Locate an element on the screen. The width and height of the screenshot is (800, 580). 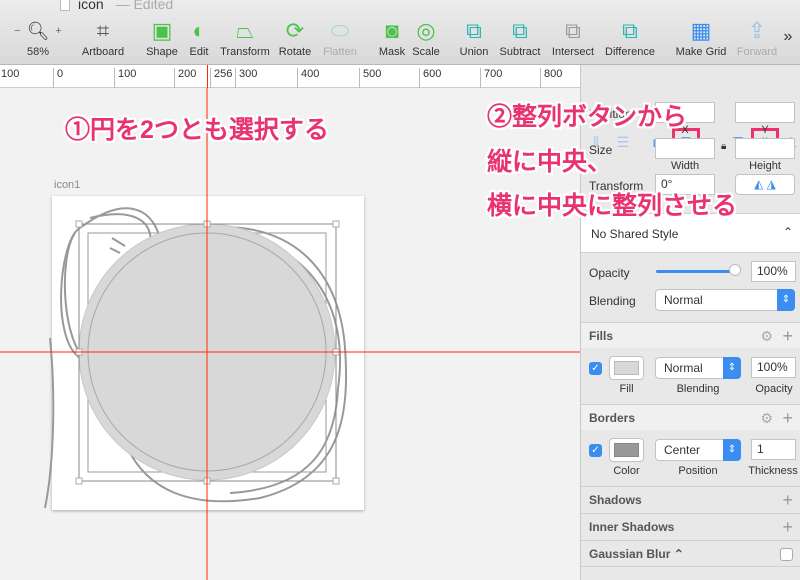
toolbar-union-button: ⧉ Union is located at coordinates (474, 38).